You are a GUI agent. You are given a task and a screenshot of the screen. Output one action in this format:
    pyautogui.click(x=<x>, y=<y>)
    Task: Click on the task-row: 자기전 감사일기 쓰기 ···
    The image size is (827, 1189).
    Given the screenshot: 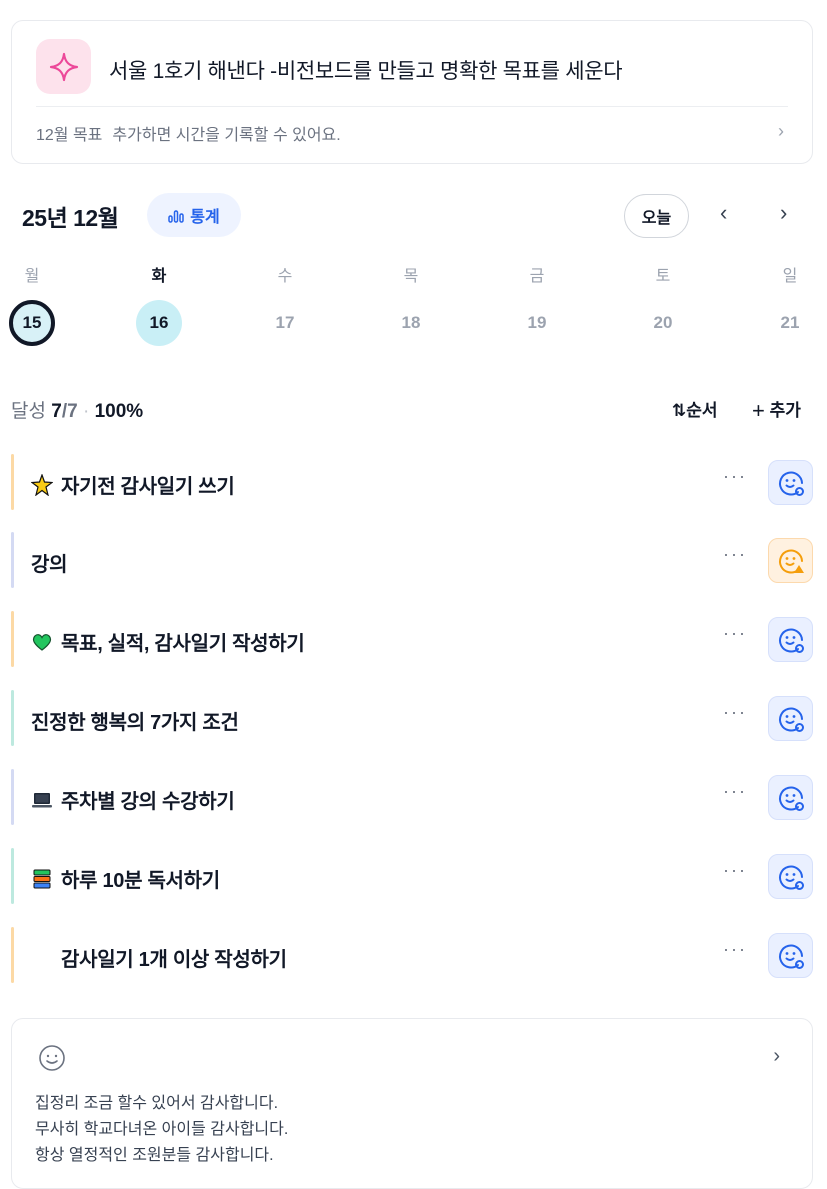 What is the action you would take?
    pyautogui.click(x=412, y=482)
    